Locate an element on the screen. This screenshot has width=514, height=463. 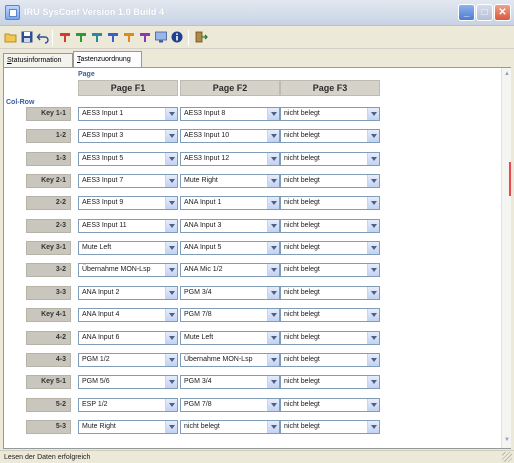
tool-green-icon is located at coordinates (81, 37).